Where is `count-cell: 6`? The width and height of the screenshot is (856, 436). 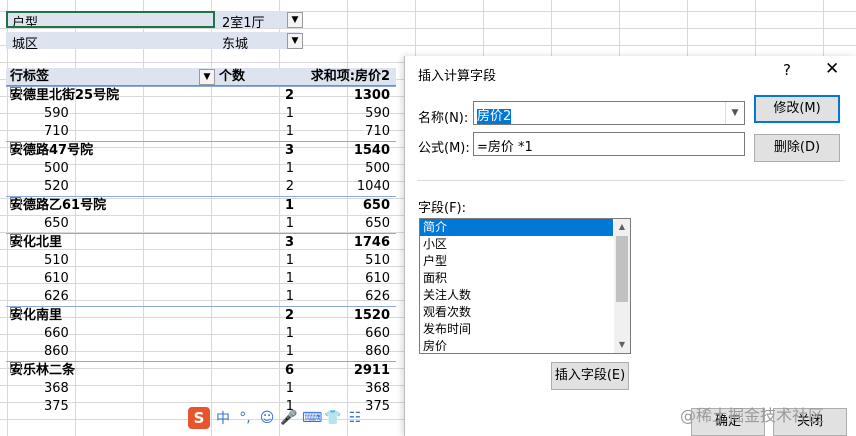 count-cell: 6 is located at coordinates (289, 370).